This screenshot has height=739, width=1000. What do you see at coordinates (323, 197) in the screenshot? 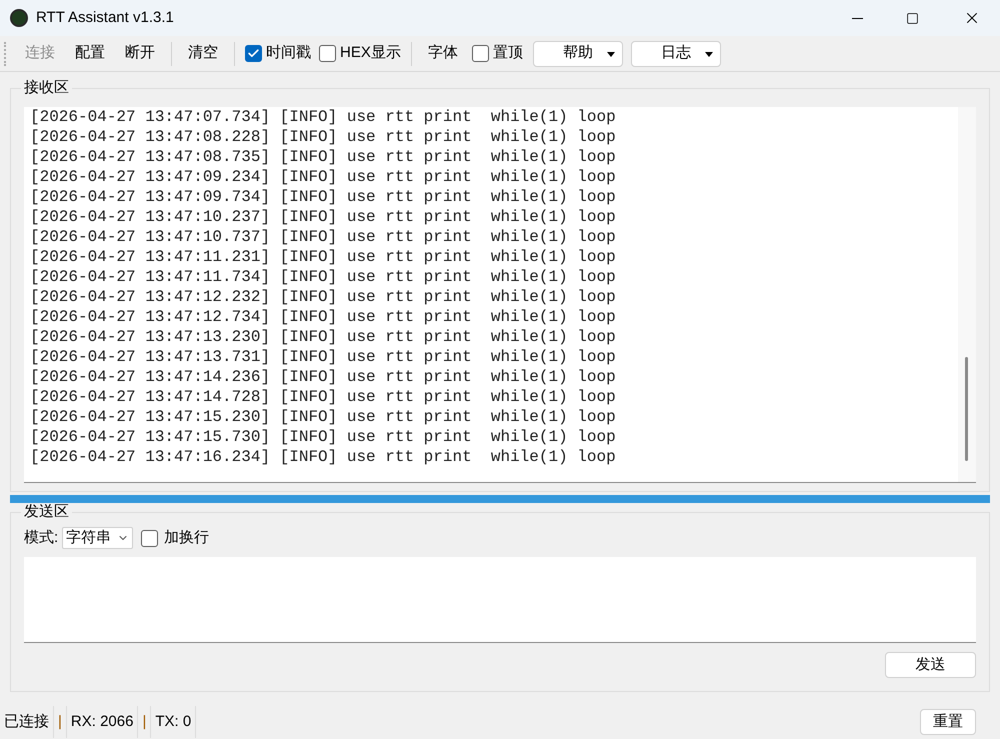
I see `log-line: [2026-04-27 13:47:09.734] [INFO] use rtt print while(1) loop` at bounding box center [323, 197].